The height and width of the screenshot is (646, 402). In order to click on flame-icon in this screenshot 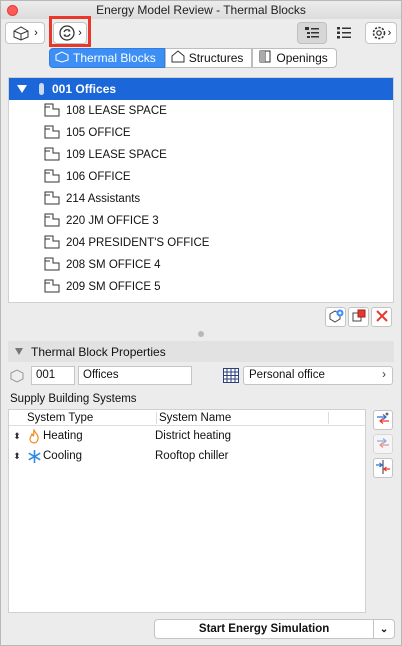, I will do `click(34, 436)`.